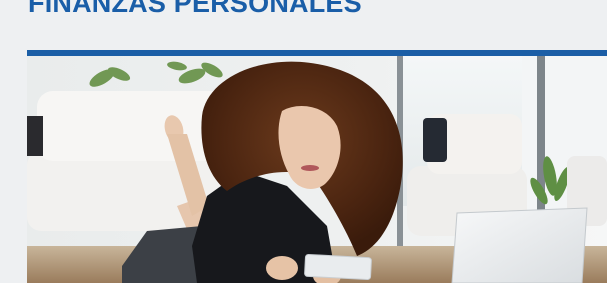  I want to click on section-title: FINANZAS PERSONALES, so click(195, 9).